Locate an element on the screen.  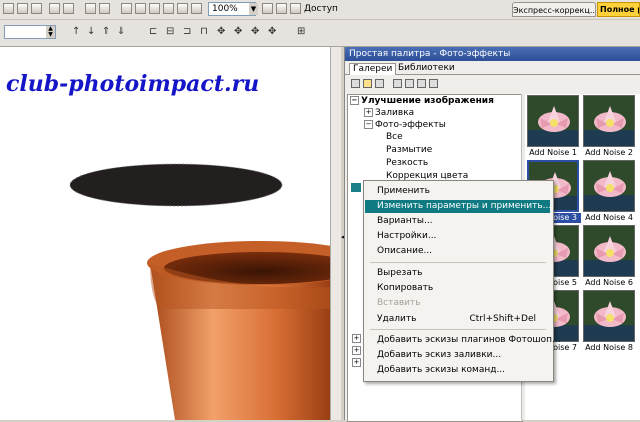
move-down-icon: ✥ is located at coordinates (272, 32).